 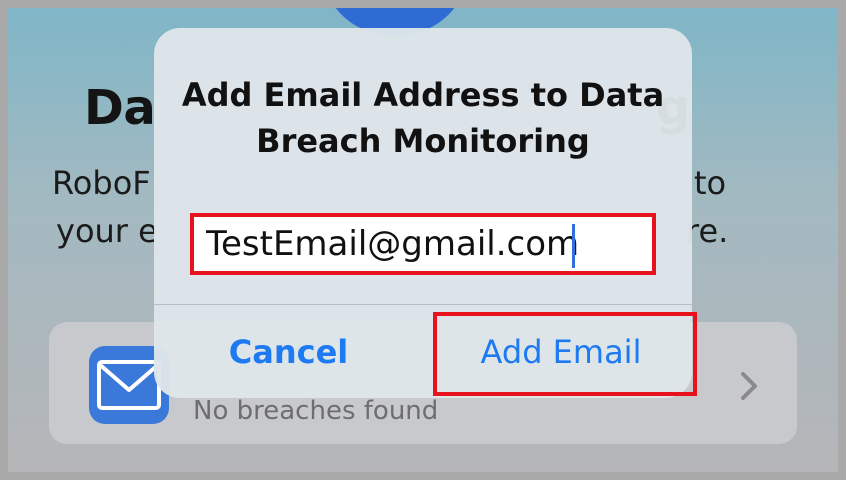 What do you see at coordinates (561, 351) in the screenshot?
I see `add-email-button: Add Email` at bounding box center [561, 351].